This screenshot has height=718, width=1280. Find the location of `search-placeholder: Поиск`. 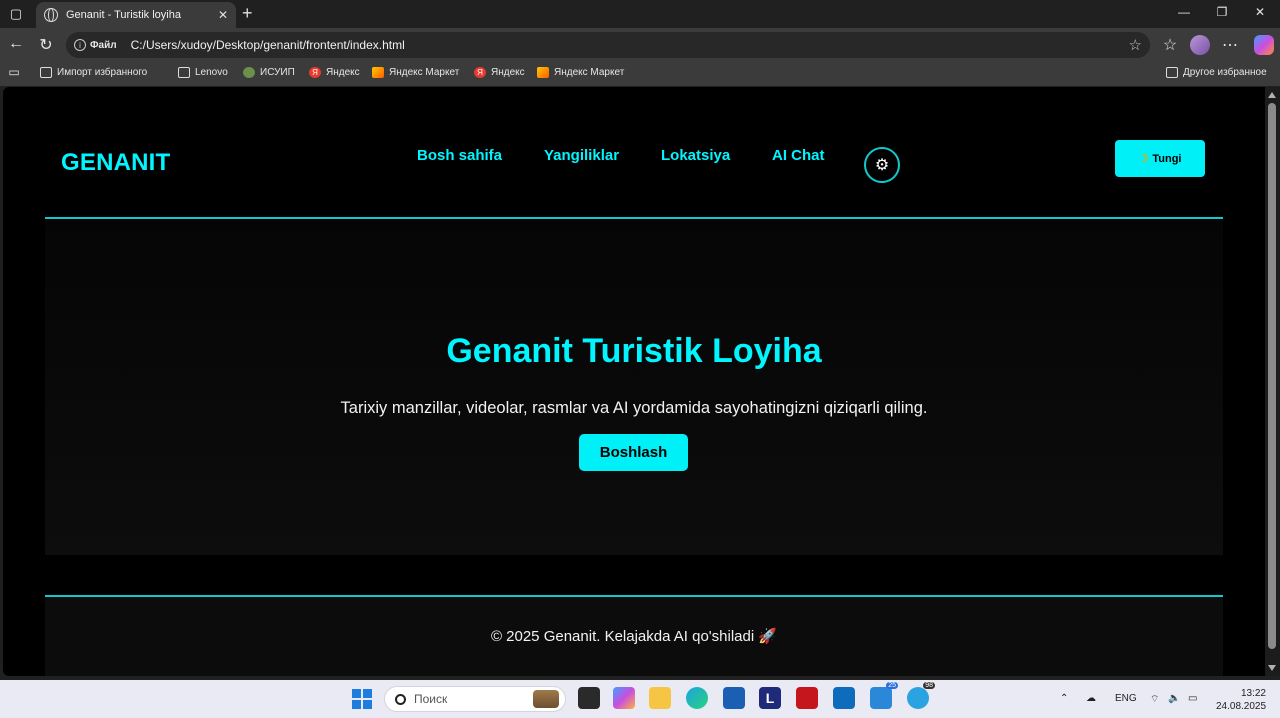

search-placeholder: Поиск is located at coordinates (431, 699).